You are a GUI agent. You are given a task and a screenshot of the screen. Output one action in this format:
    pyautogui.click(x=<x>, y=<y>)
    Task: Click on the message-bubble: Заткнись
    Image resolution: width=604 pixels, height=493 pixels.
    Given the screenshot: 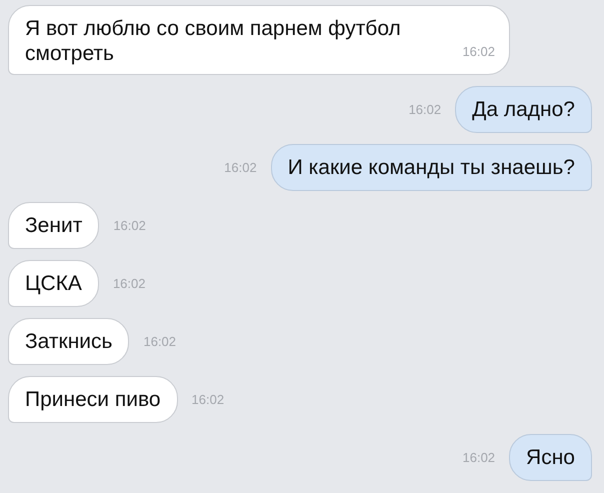 What is the action you would take?
    pyautogui.click(x=69, y=341)
    